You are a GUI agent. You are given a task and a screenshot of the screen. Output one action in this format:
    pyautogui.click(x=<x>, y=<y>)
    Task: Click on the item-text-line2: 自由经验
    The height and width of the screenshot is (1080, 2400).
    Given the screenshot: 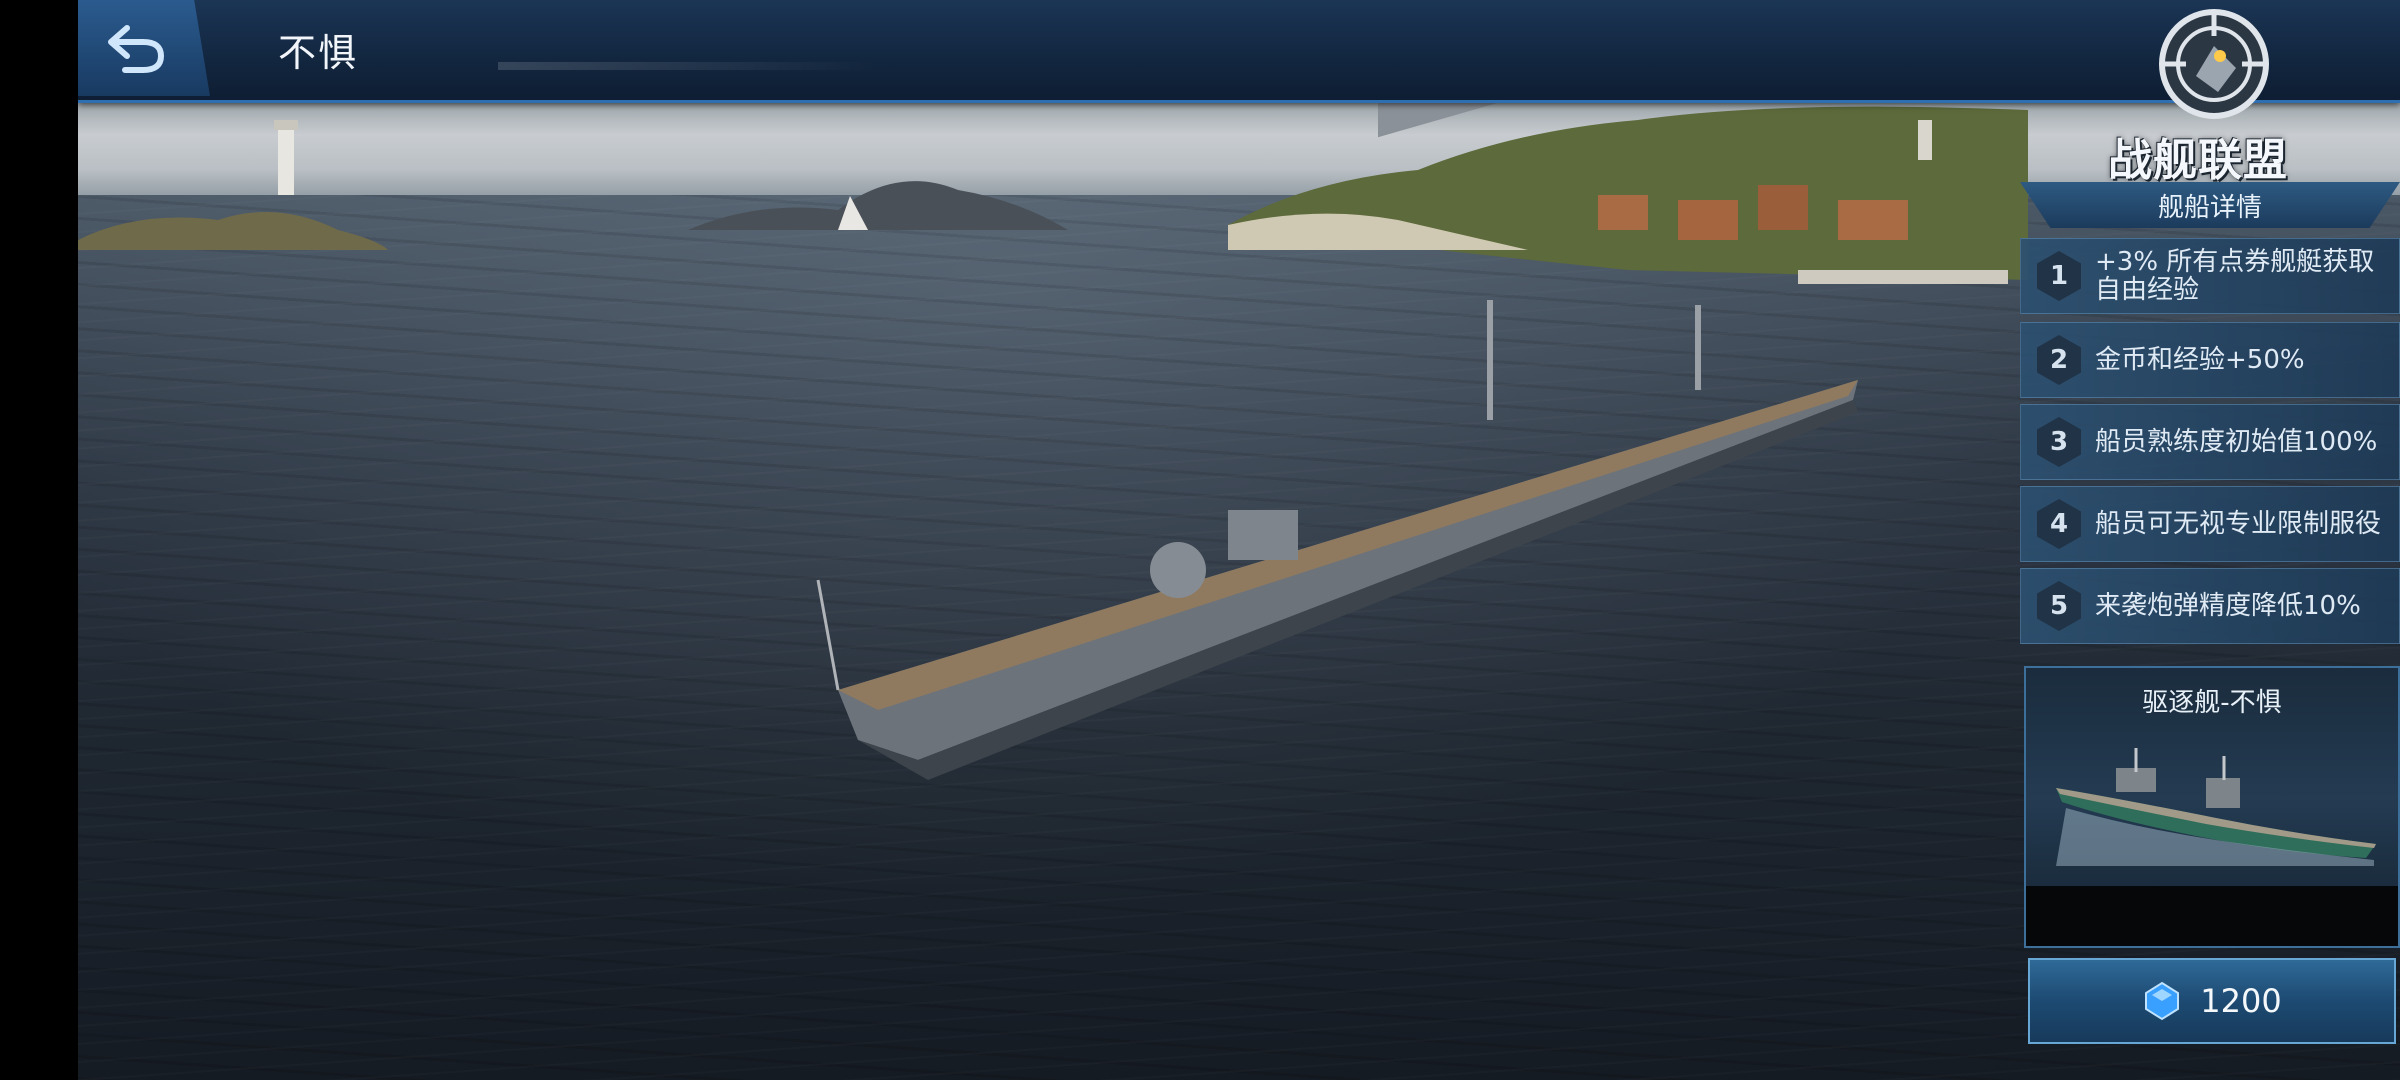 What is the action you would take?
    pyautogui.click(x=2147, y=290)
    